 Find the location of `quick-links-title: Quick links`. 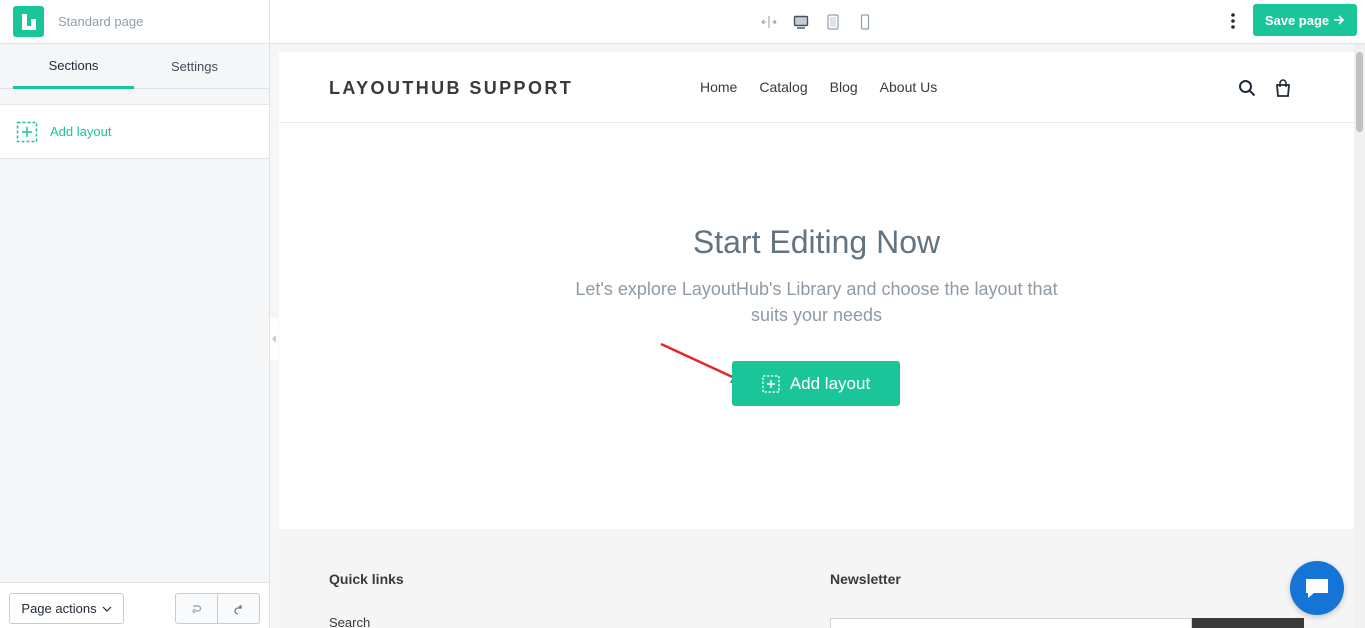

quick-links-title: Quick links is located at coordinates (366, 579).